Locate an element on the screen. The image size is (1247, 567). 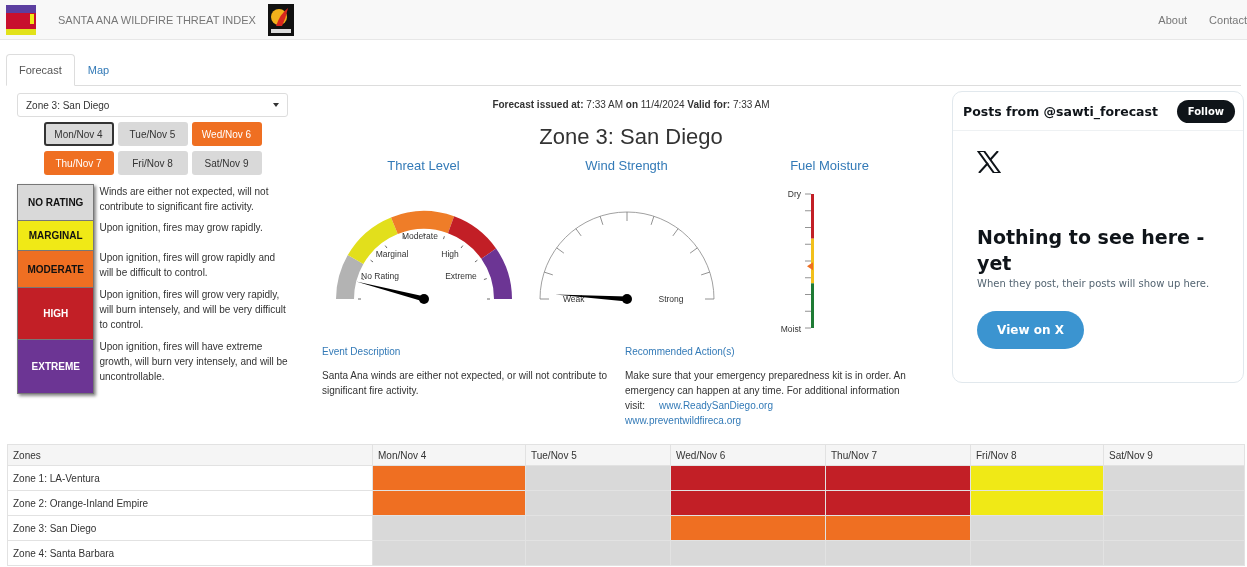
day-button: Sat/Nov 9 is located at coordinates (226, 163).